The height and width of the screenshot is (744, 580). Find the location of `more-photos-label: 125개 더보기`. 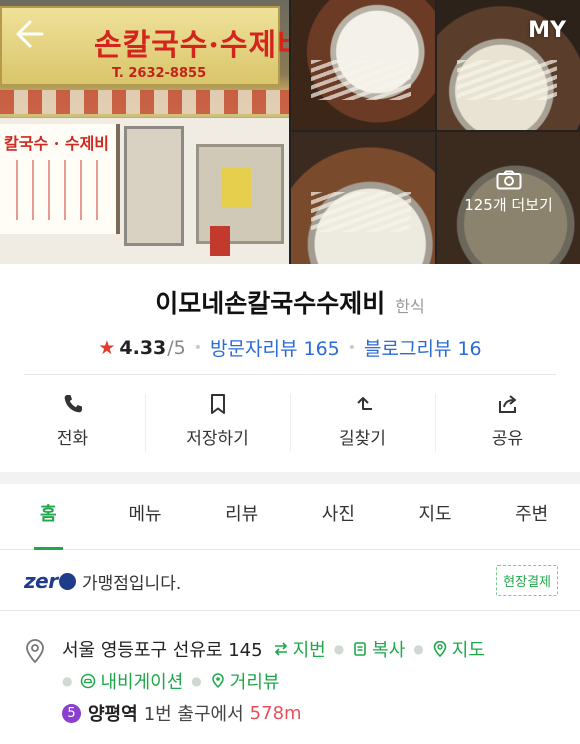

more-photos-label: 125개 더보기 is located at coordinates (508, 205).